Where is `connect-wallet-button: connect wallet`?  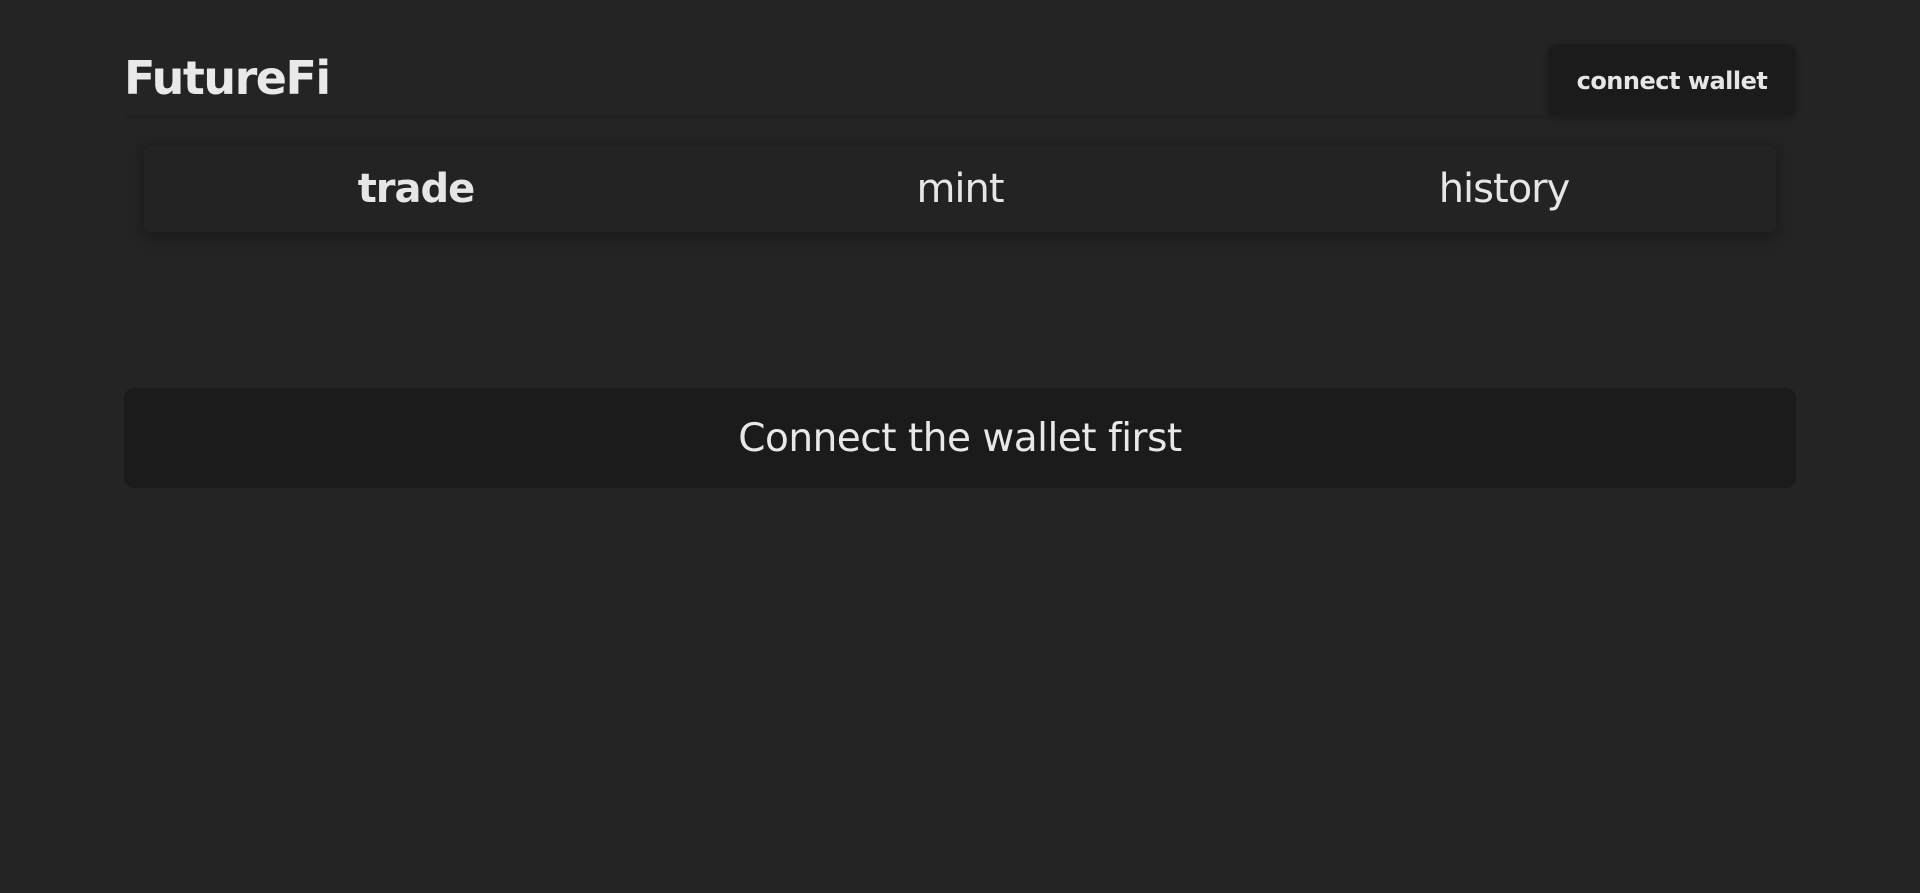
connect-wallet-button: connect wallet is located at coordinates (1672, 81).